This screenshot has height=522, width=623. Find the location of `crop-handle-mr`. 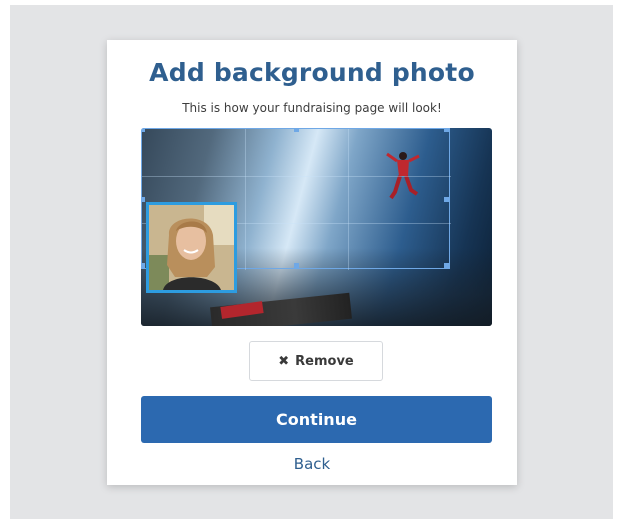

crop-handle-mr is located at coordinates (446, 199).